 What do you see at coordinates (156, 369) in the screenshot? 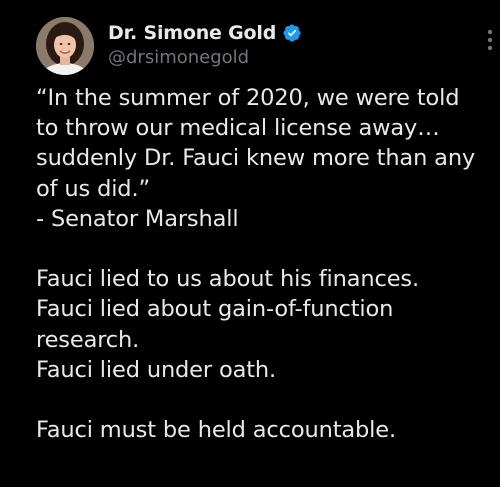
I see `tweet-line: Fauci lied under oath.` at bounding box center [156, 369].